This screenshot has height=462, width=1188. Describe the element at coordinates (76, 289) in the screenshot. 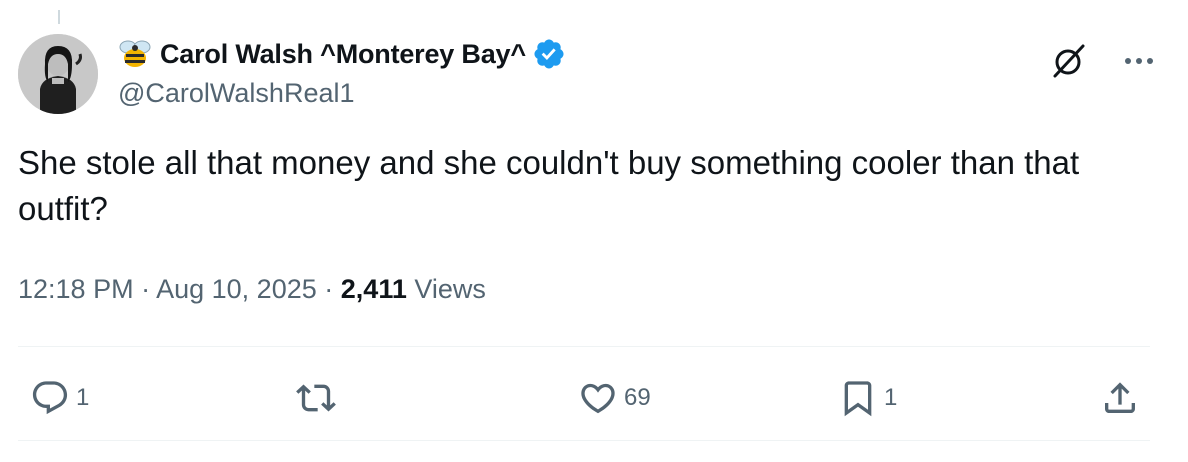

I see `tweet-time: 12:18 PM` at that location.